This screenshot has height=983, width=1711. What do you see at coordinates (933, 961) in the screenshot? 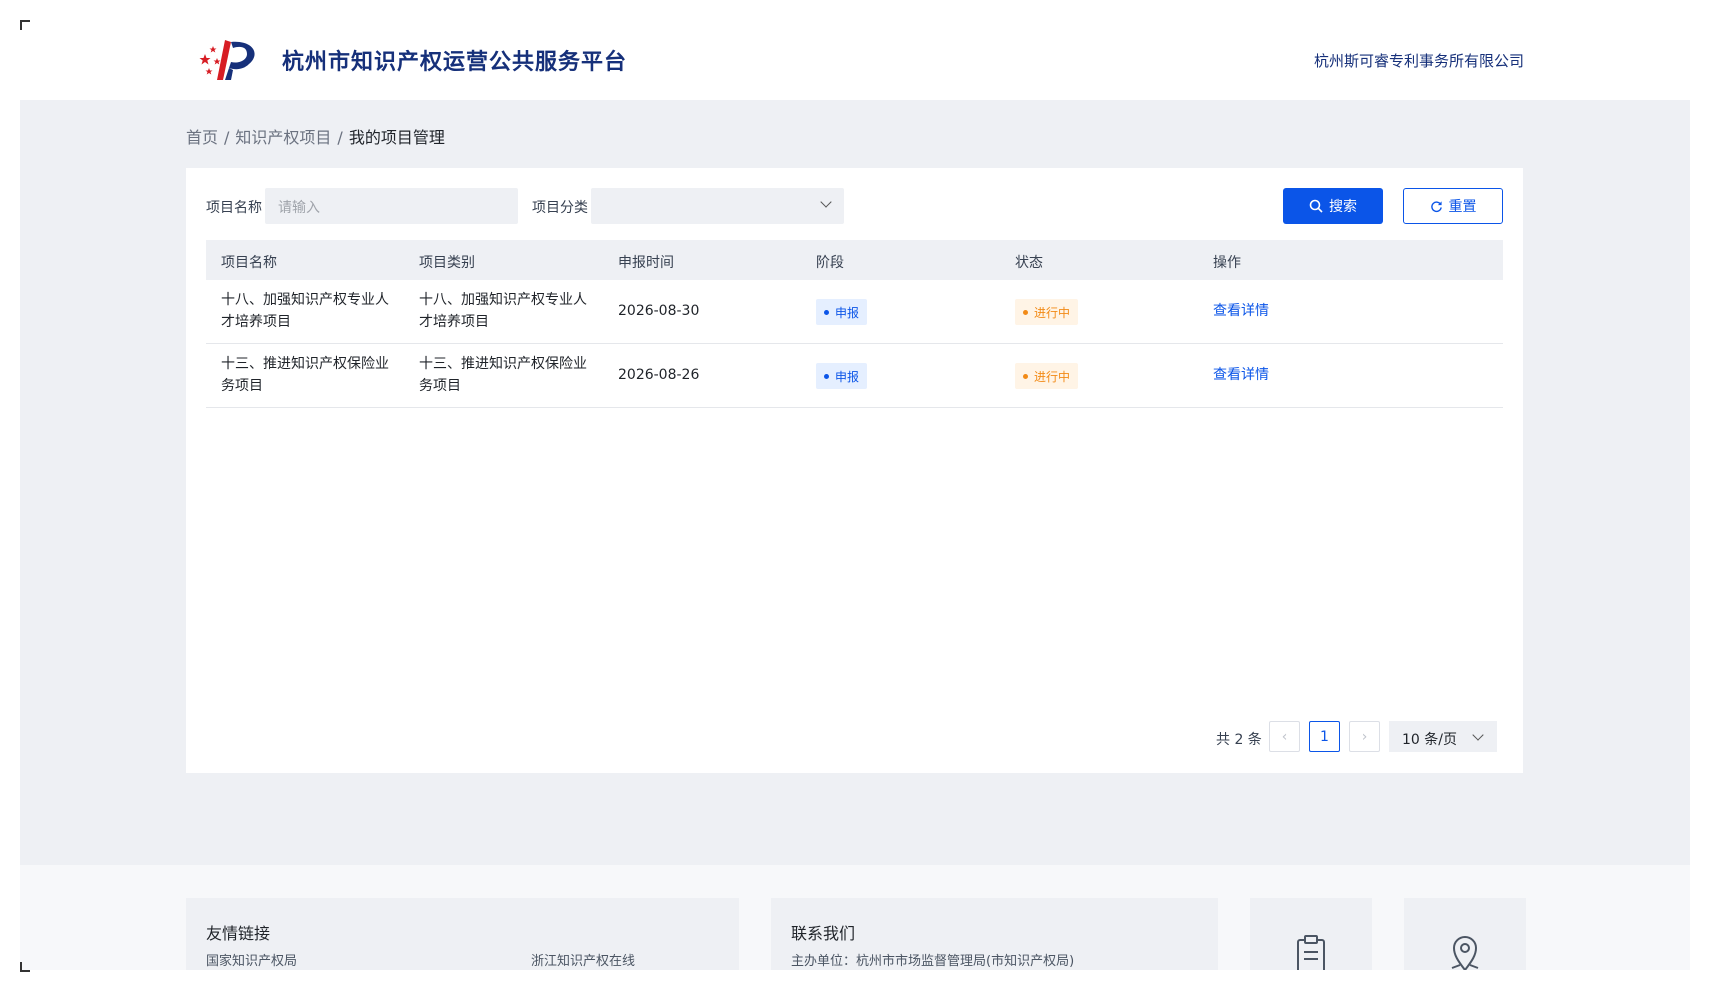
I see `contact-host: 主办单位：杭州市市场监督管理局(市知识产权局)` at bounding box center [933, 961].